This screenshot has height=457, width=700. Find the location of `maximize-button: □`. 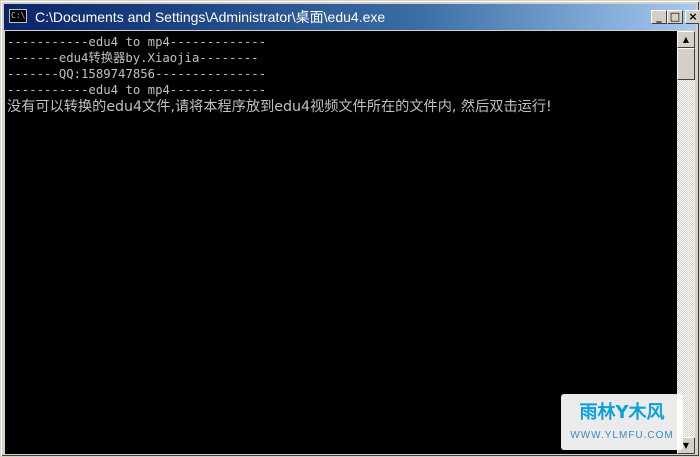

maximize-button: □ is located at coordinates (675, 17).